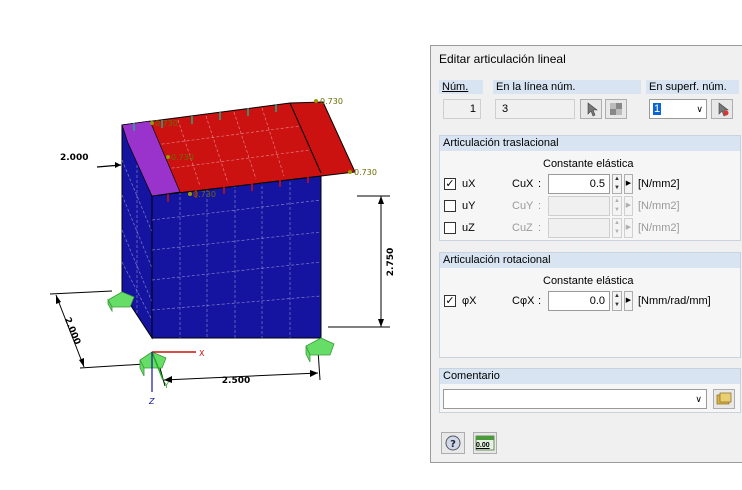 Image resolution: width=742 pixels, height=490 pixels. I want to click on cuz-unit: [N/mm2], so click(659, 228).